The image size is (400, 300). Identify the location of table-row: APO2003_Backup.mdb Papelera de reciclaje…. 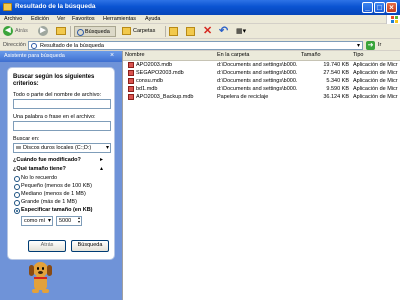
(261, 97).